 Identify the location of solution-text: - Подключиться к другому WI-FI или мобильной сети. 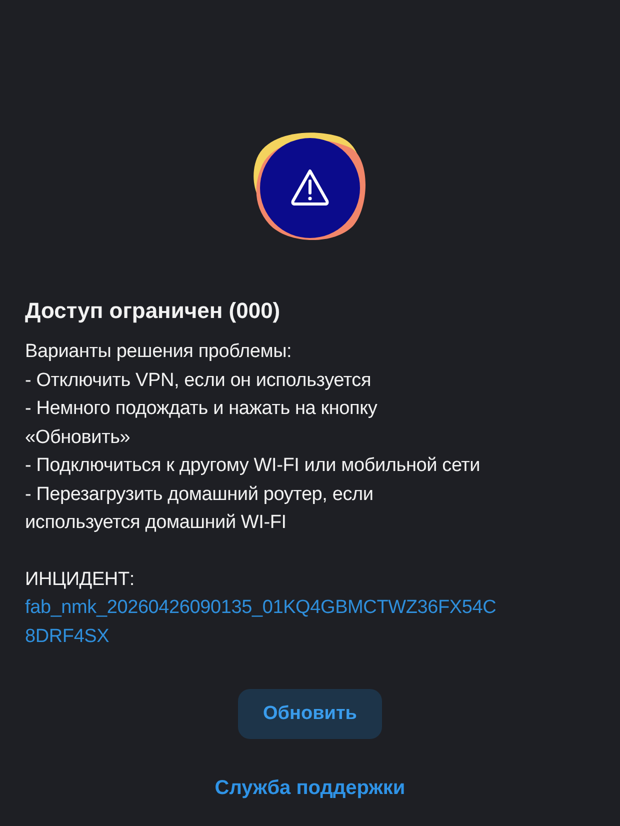
(253, 466).